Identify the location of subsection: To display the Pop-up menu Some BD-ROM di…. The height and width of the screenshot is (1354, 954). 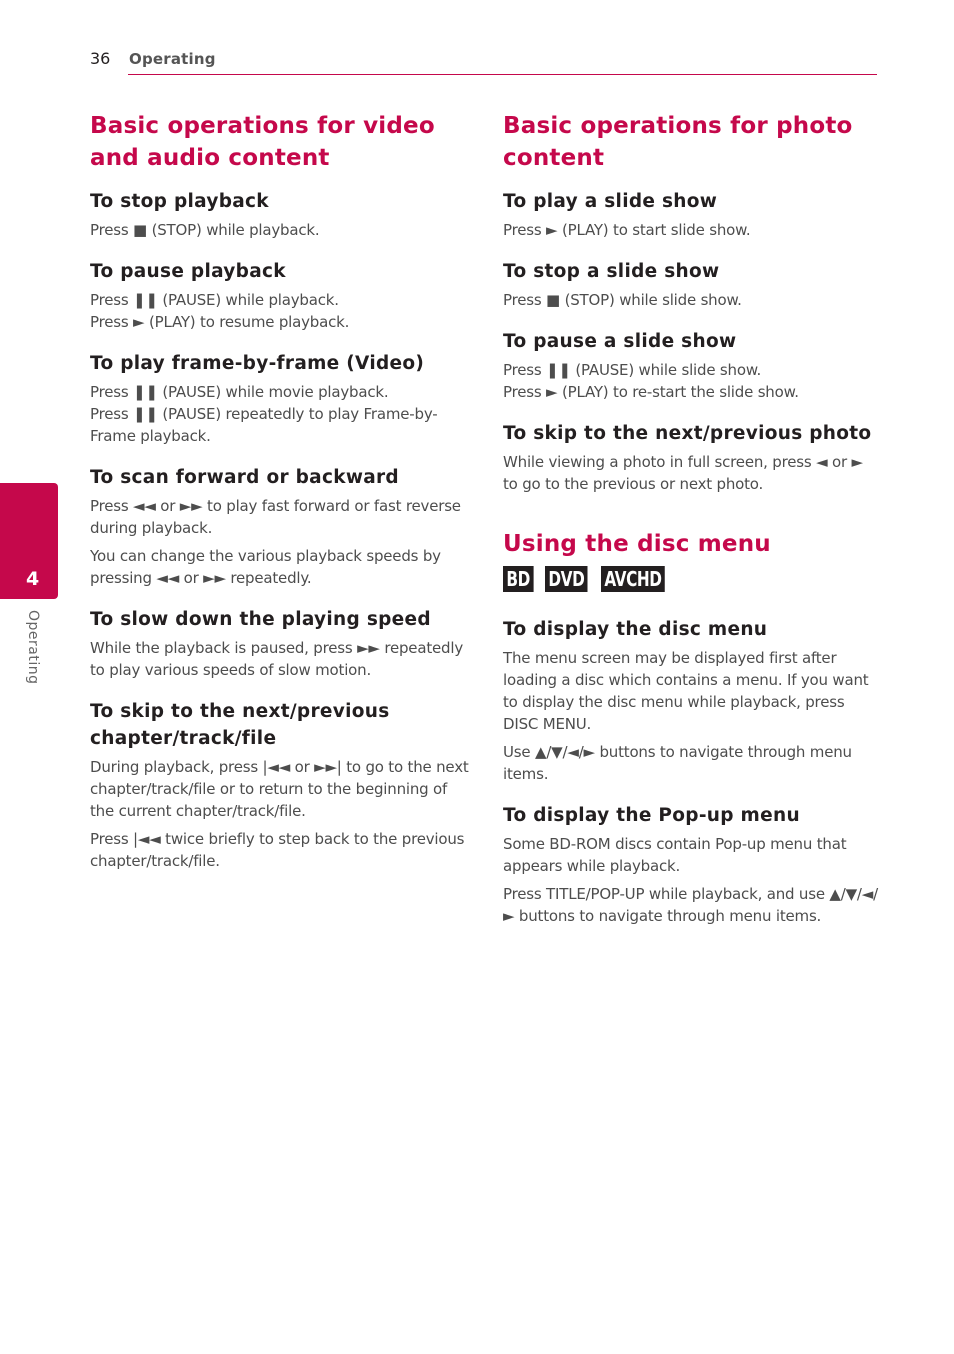
(692, 864).